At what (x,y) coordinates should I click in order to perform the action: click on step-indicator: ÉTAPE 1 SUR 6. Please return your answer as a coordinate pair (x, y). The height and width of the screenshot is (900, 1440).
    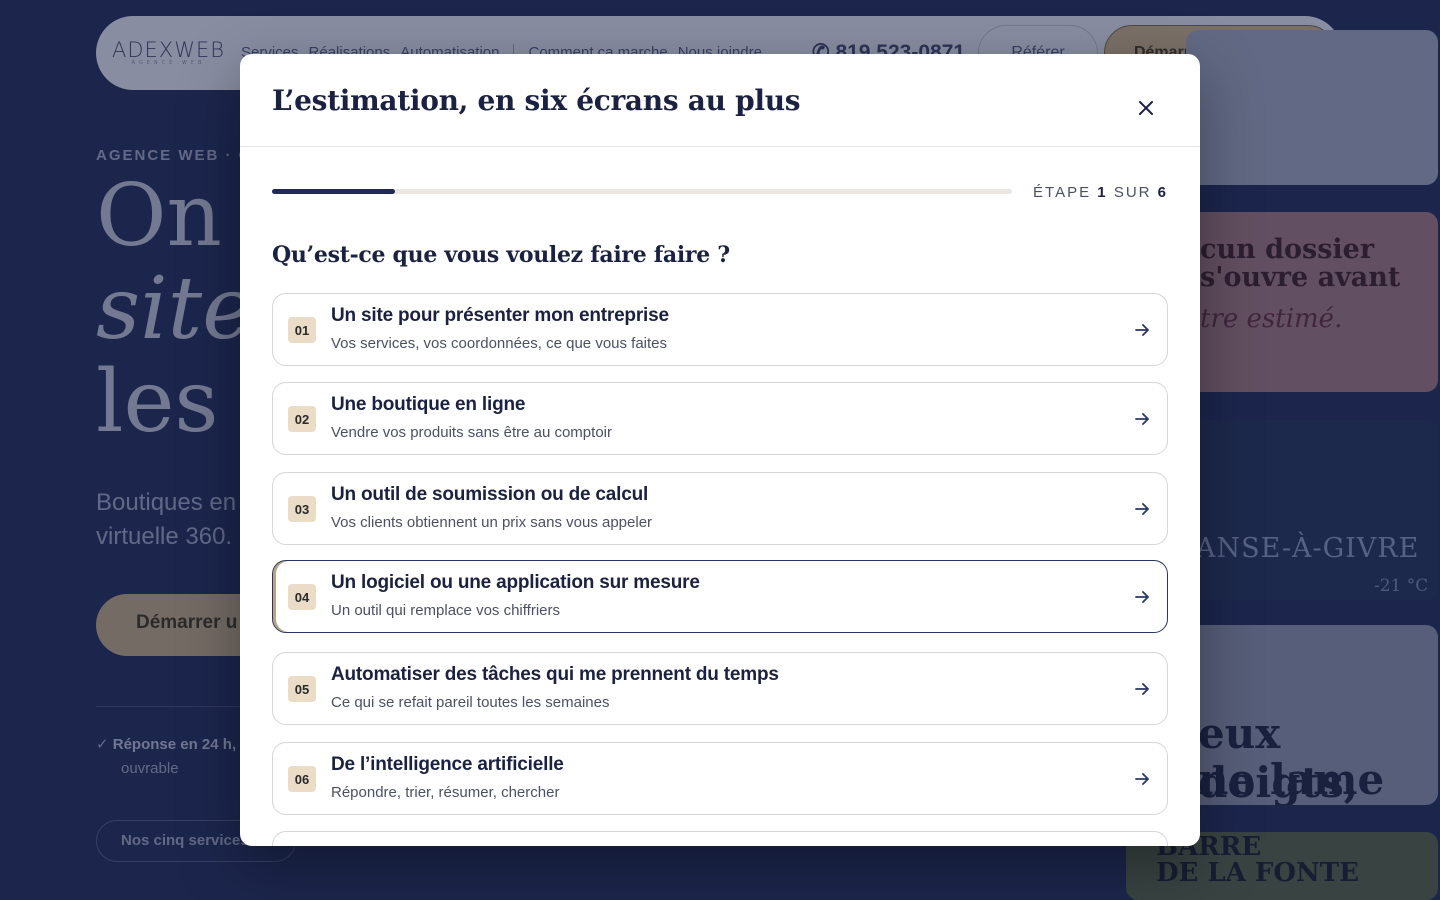
    Looking at the image, I should click on (1100, 192).